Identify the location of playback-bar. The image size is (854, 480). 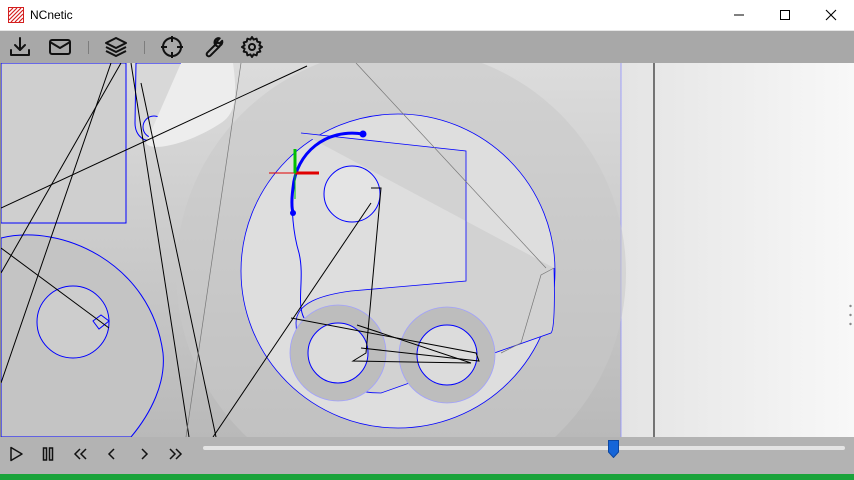
(427, 457).